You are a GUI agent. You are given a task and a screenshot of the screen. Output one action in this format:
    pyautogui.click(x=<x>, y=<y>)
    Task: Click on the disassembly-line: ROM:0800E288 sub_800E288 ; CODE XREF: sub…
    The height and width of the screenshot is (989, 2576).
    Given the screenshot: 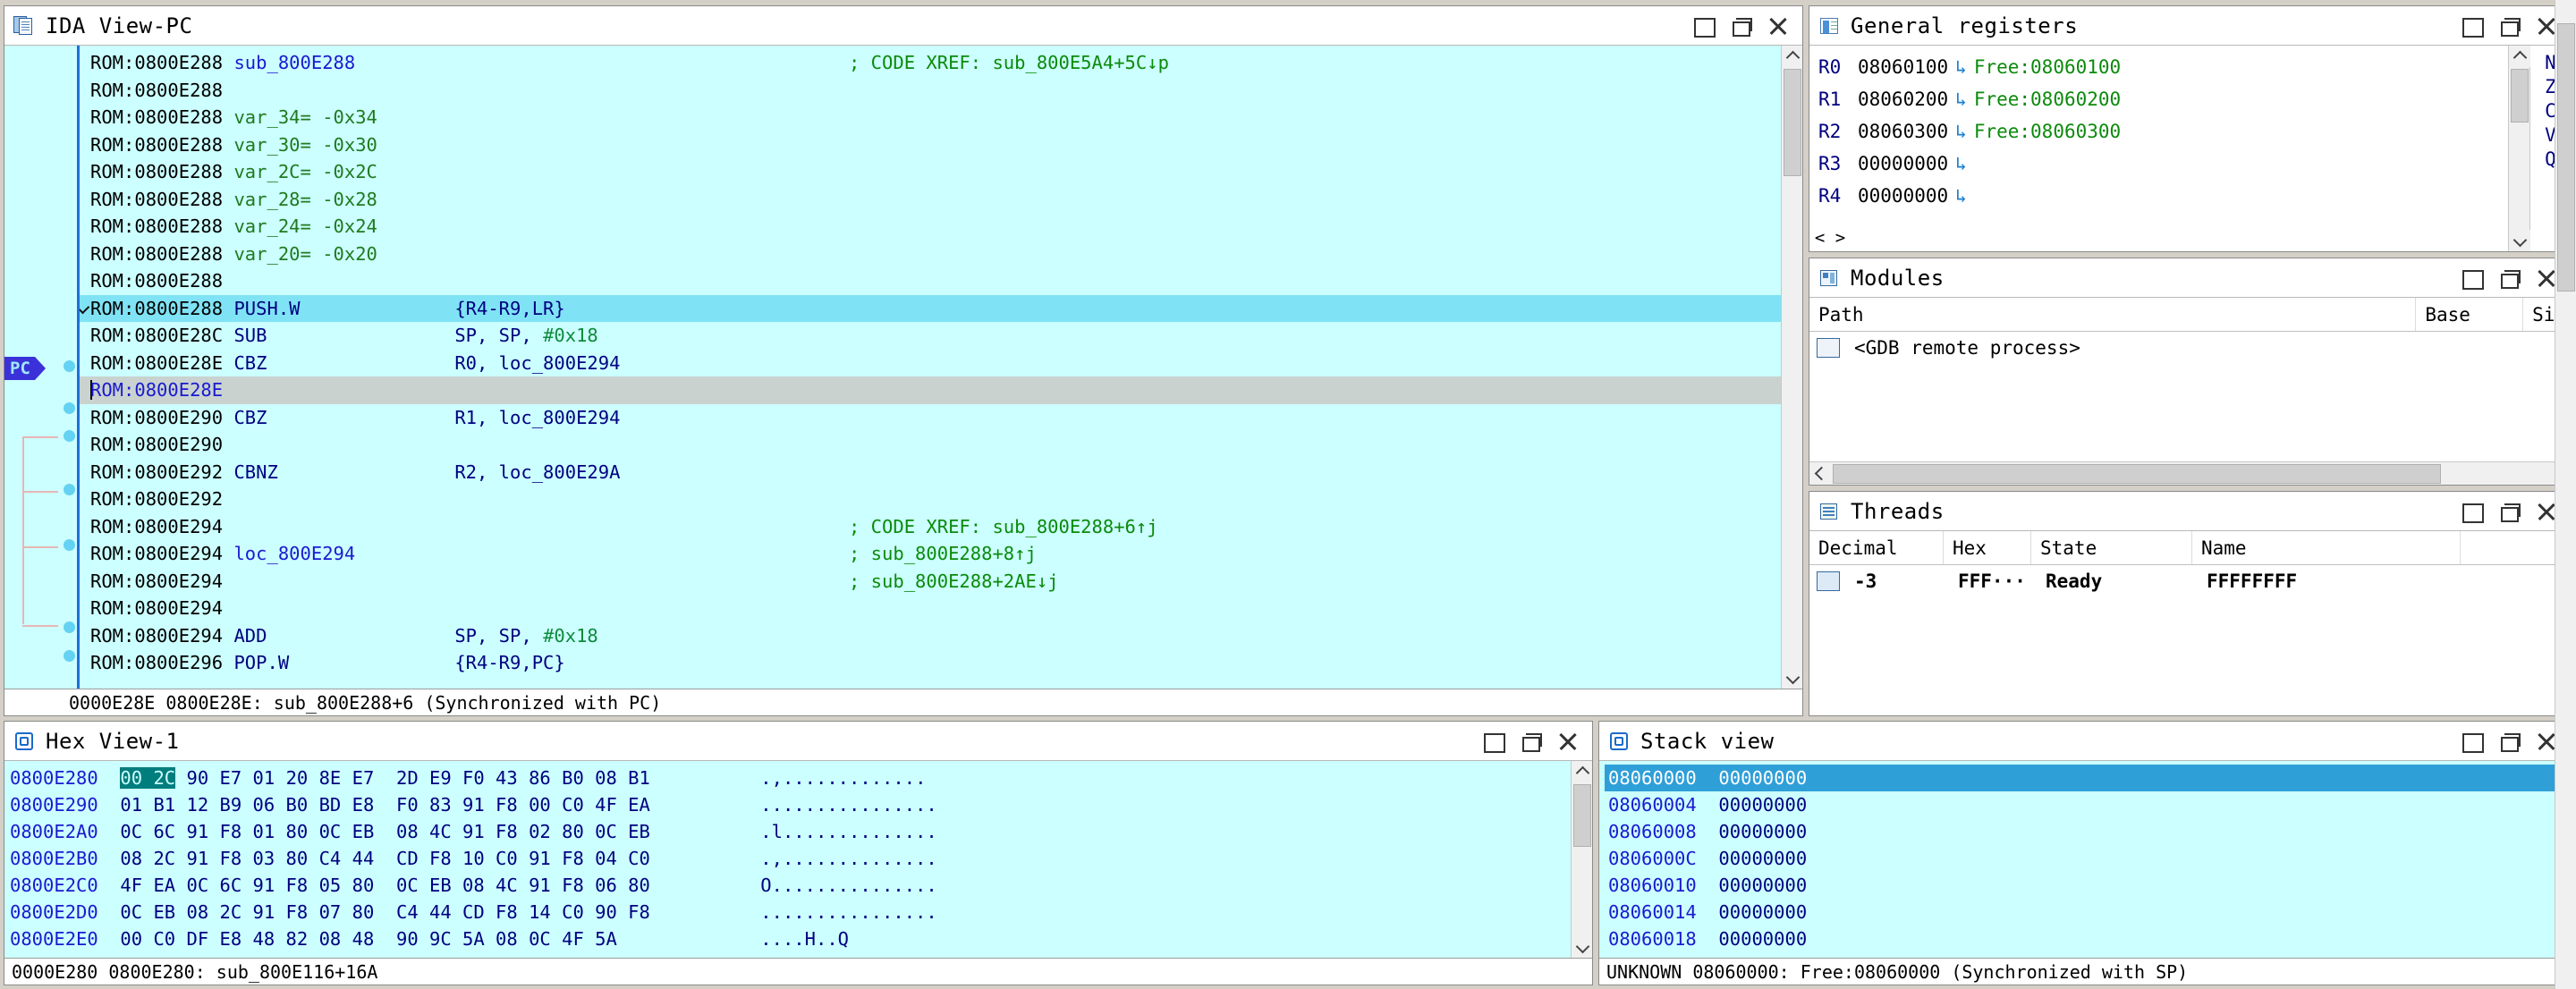 What is the action you would take?
    pyautogui.click(x=941, y=63)
    